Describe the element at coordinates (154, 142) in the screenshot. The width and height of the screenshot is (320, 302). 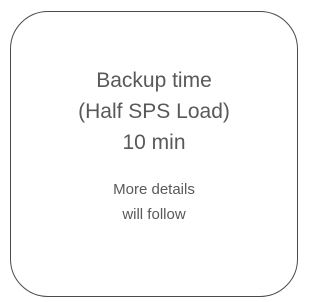
I see `backup-time-value: 10 min` at that location.